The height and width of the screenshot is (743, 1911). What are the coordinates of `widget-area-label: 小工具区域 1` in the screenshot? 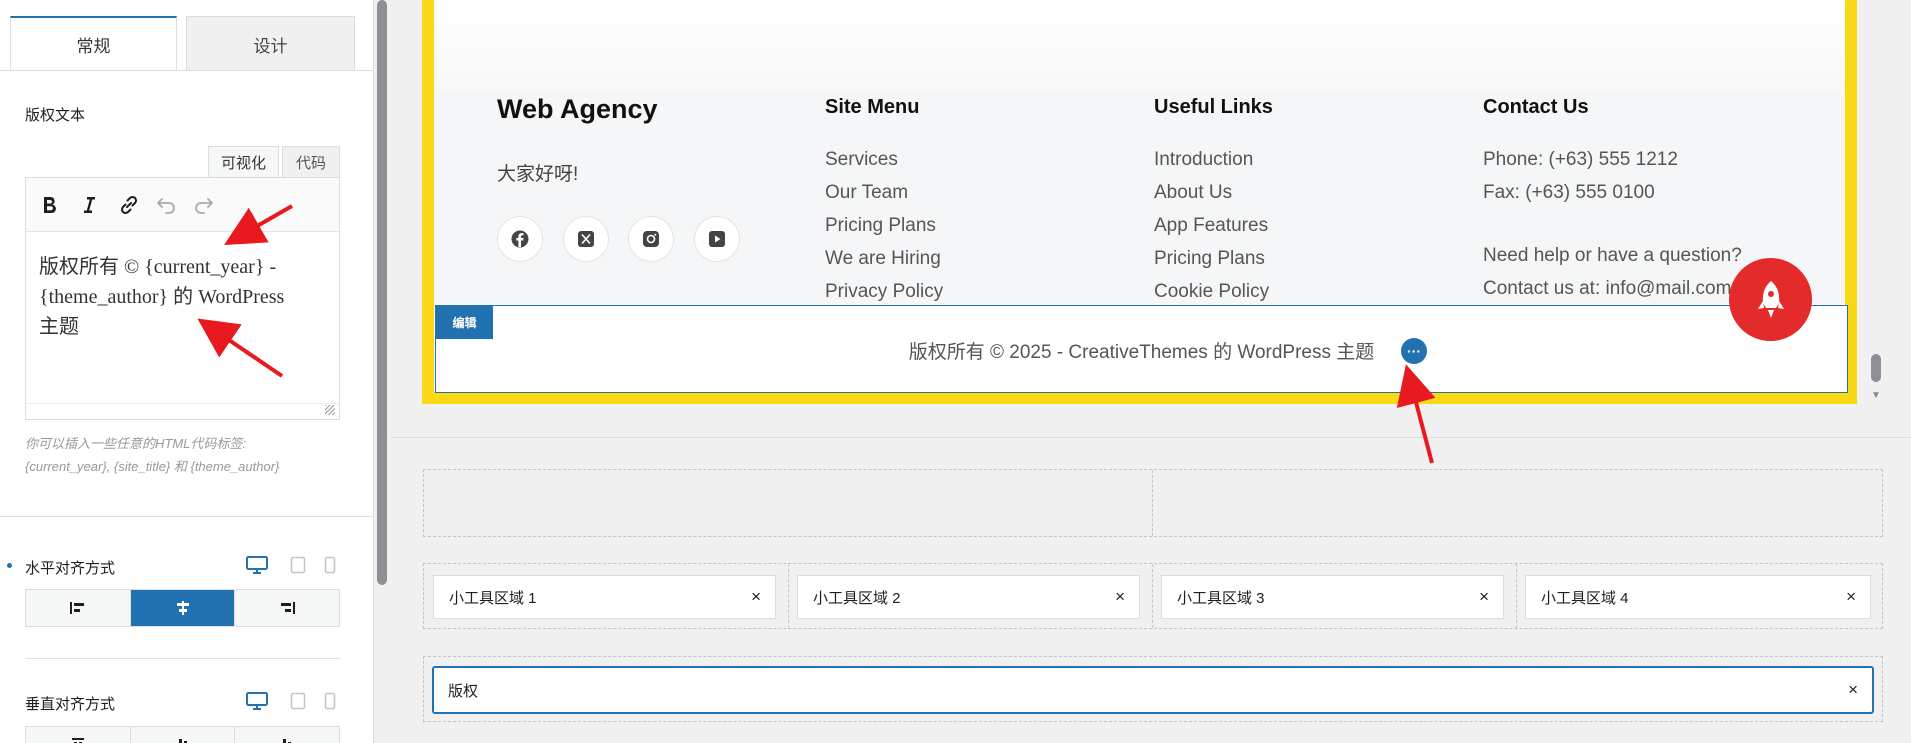 It's located at (493, 598).